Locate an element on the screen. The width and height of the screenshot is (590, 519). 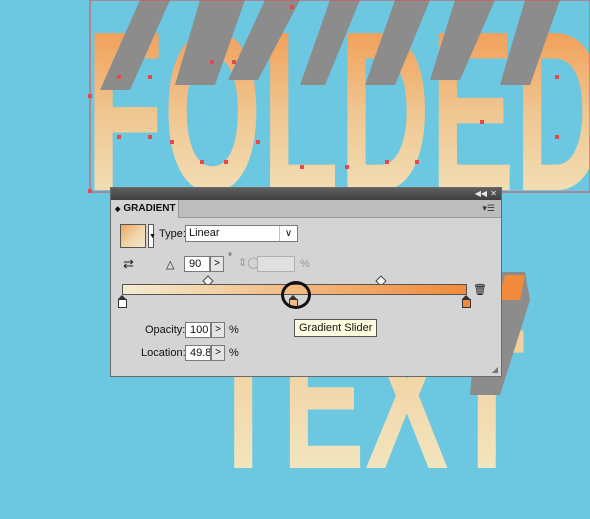
gradient-stop-left is located at coordinates (122, 301).